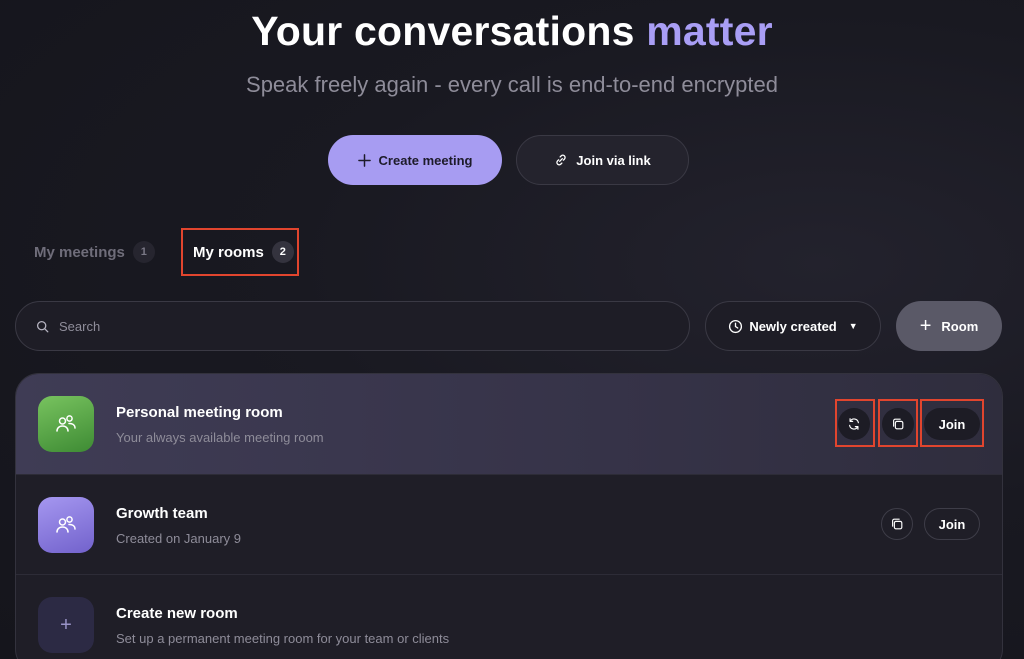  What do you see at coordinates (512, 252) in the screenshot?
I see `tabs: My meetings 1 My rooms 2` at bounding box center [512, 252].